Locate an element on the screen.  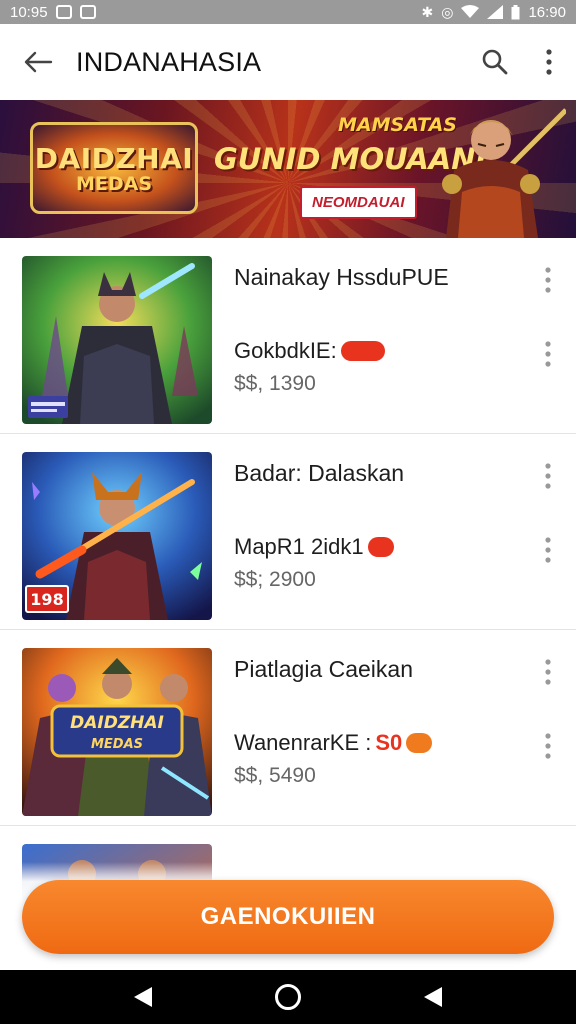
circle-home-icon is located at coordinates (287, 997).